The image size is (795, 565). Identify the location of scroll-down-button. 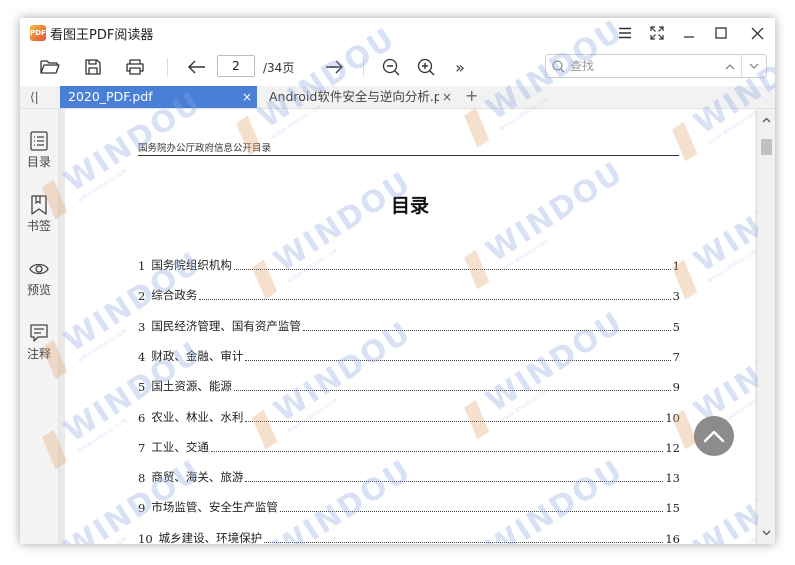
(766, 533).